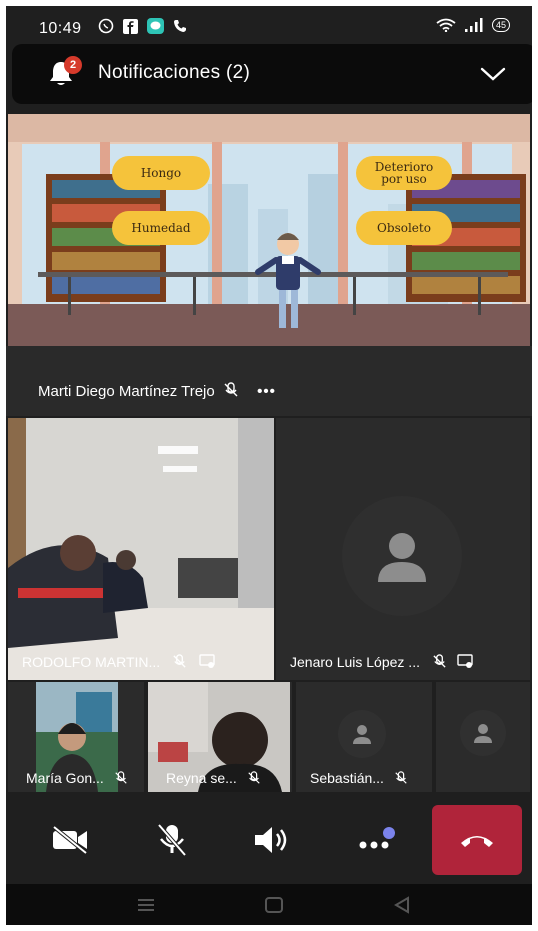  What do you see at coordinates (473, 25) in the screenshot?
I see `signal-icon` at bounding box center [473, 25].